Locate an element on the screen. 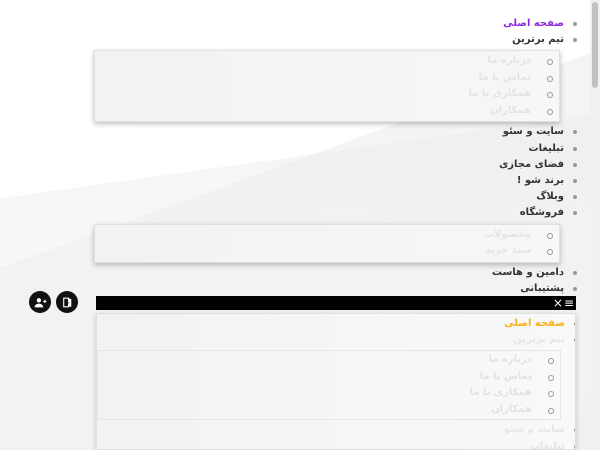 The image size is (600, 450). mobile-item-ads: تبلیغات is located at coordinates (336, 444).